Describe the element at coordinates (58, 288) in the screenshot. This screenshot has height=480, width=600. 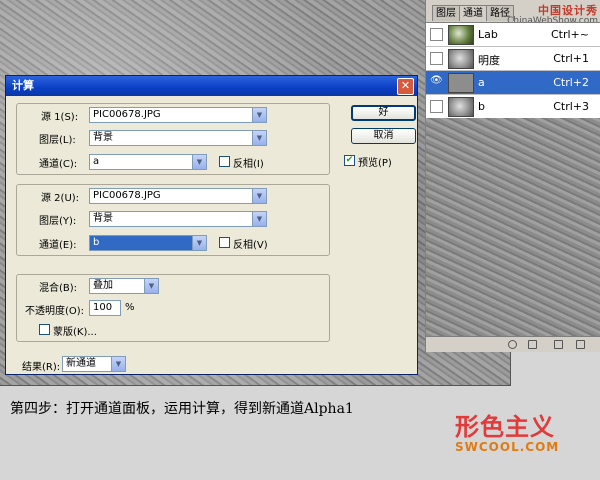
I see `blend-label: 混合(B):` at that location.